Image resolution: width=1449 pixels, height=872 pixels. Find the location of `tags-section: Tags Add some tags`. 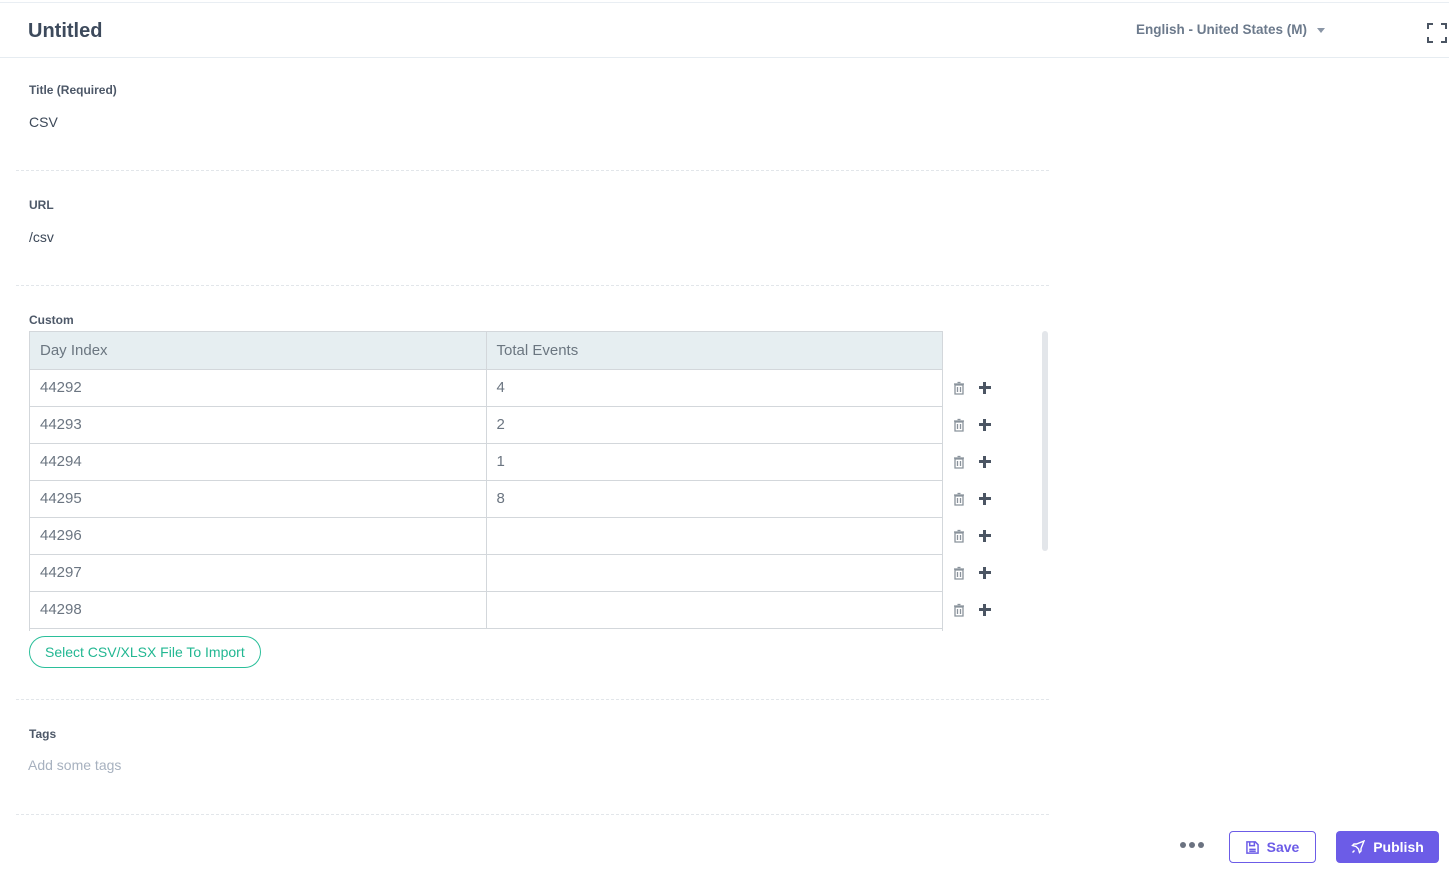

tags-section: Tags Add some tags is located at coordinates (532, 757).